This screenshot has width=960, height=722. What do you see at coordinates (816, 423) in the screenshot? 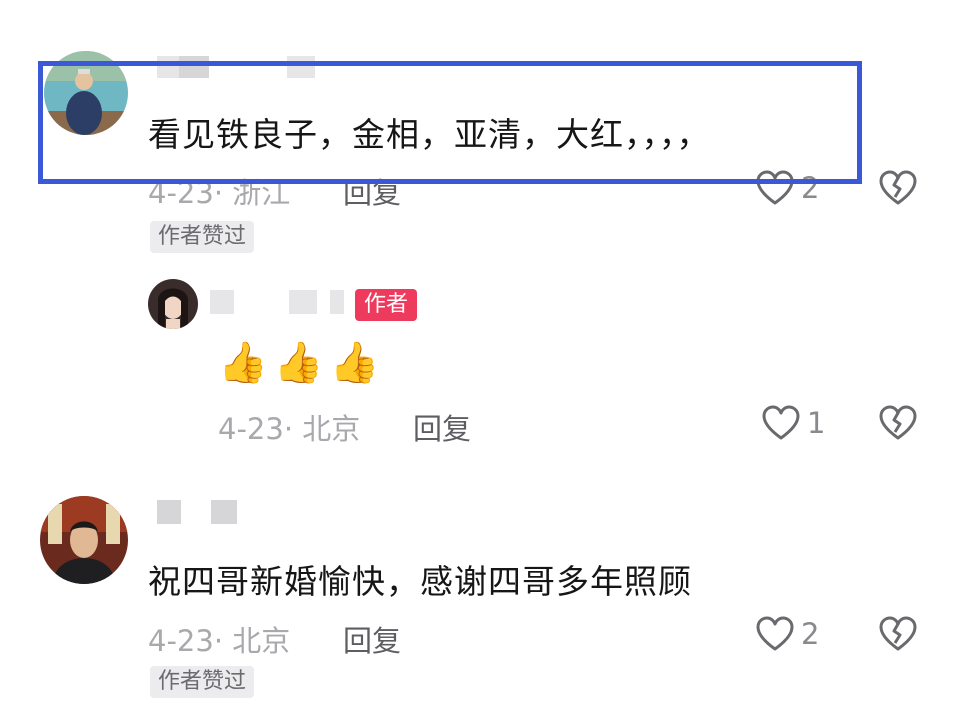
I see `like-count: 1` at bounding box center [816, 423].